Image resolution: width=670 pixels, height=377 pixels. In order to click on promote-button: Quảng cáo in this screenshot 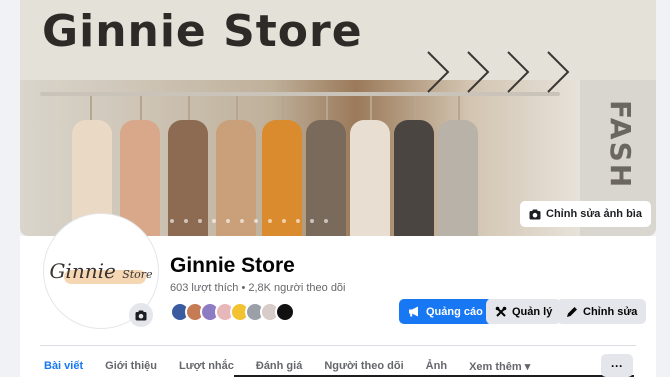, I will do `click(445, 311)`.